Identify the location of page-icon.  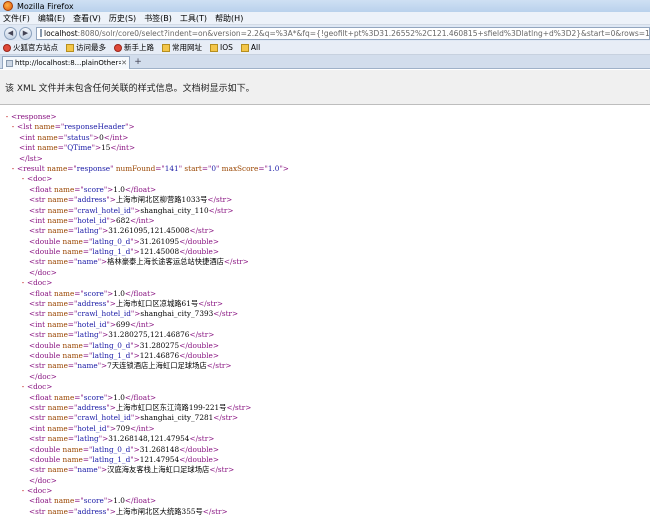
(41, 33).